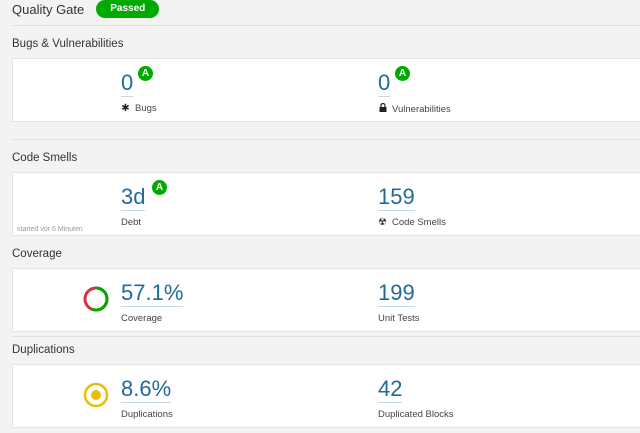 This screenshot has width=640, height=433. What do you see at coordinates (146, 390) in the screenshot?
I see `duplications-value: 8.6%` at bounding box center [146, 390].